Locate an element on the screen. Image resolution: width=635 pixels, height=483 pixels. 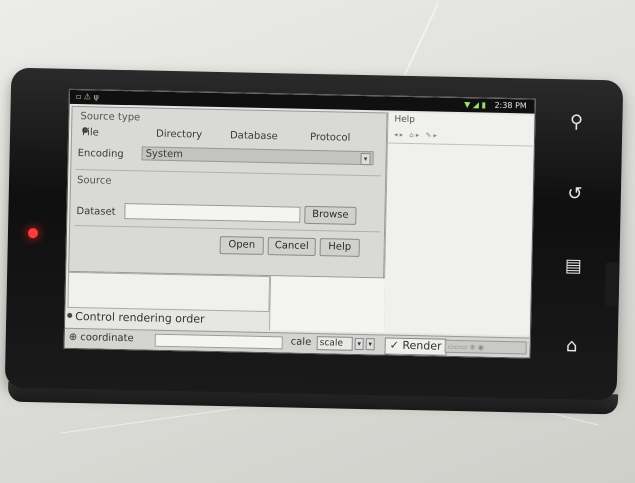
radio-protocol-label: Protocol is located at coordinates (330, 137).